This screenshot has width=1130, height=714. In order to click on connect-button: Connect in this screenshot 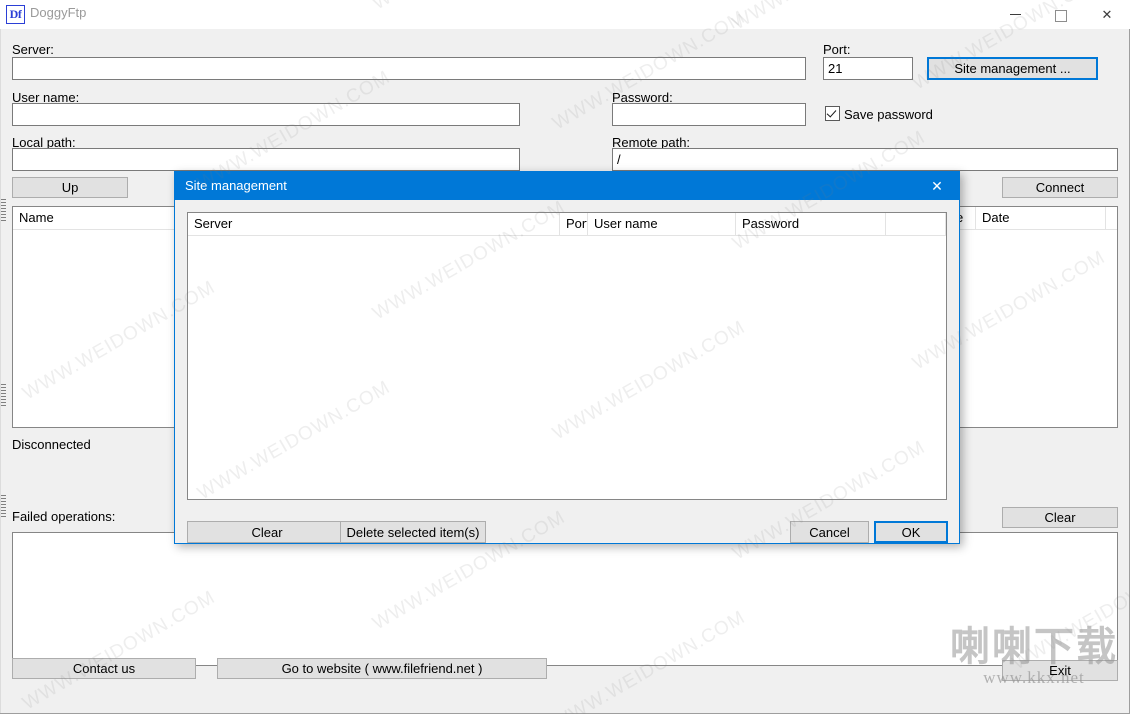, I will do `click(1060, 187)`.